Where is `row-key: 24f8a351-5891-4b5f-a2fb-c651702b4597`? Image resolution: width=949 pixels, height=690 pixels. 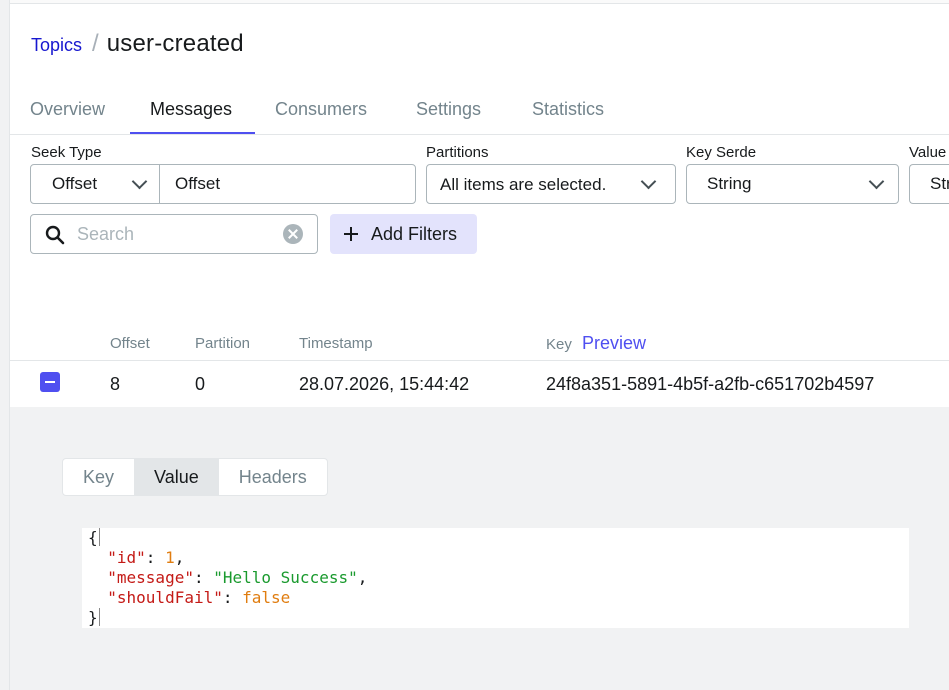
row-key: 24f8a351-5891-4b5f-a2fb-c651702b4597 is located at coordinates (710, 384).